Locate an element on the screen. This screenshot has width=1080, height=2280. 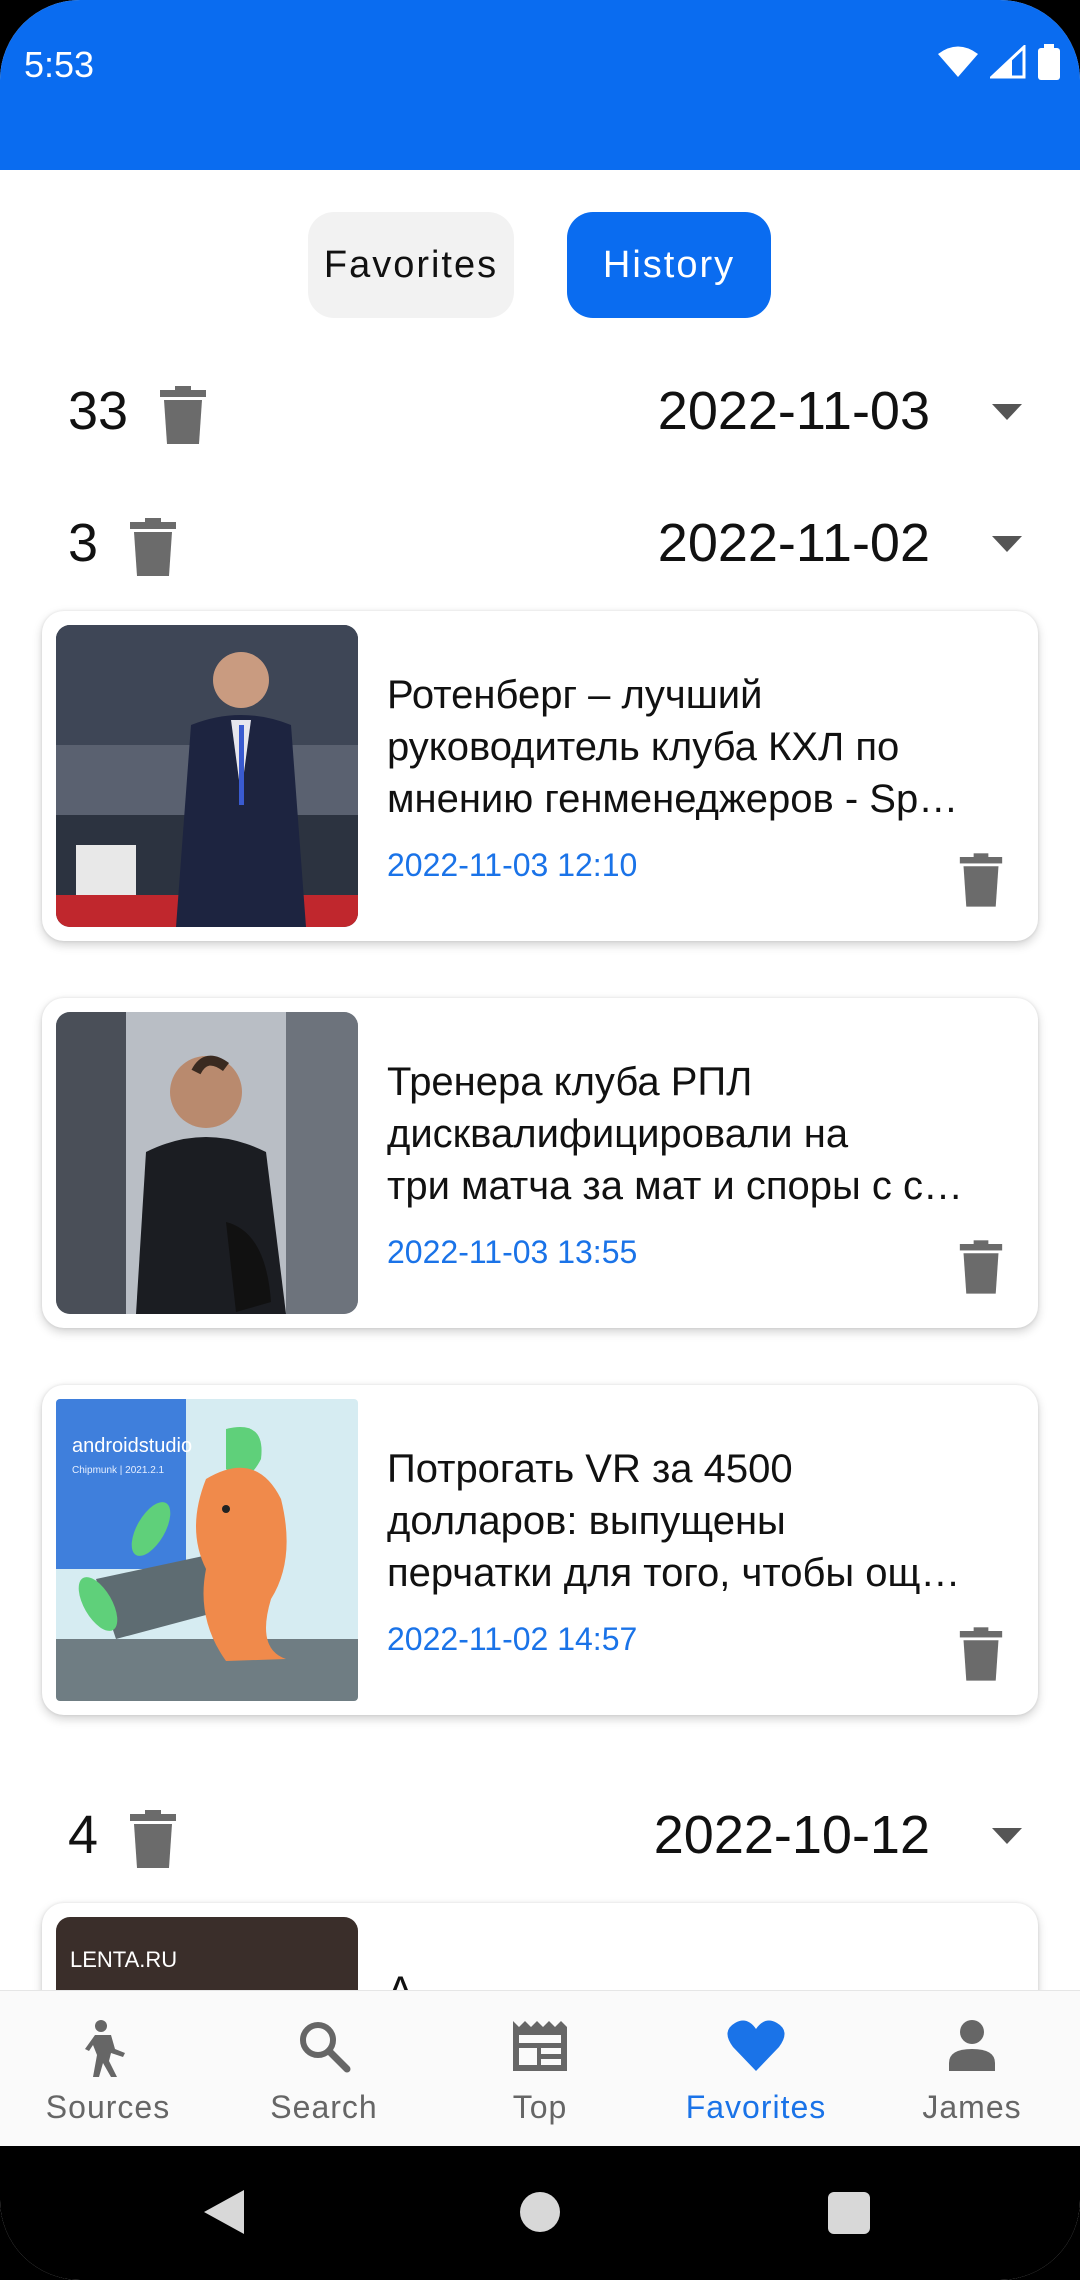
date-group-header: 3 2022-11-02 is located at coordinates (540, 547).